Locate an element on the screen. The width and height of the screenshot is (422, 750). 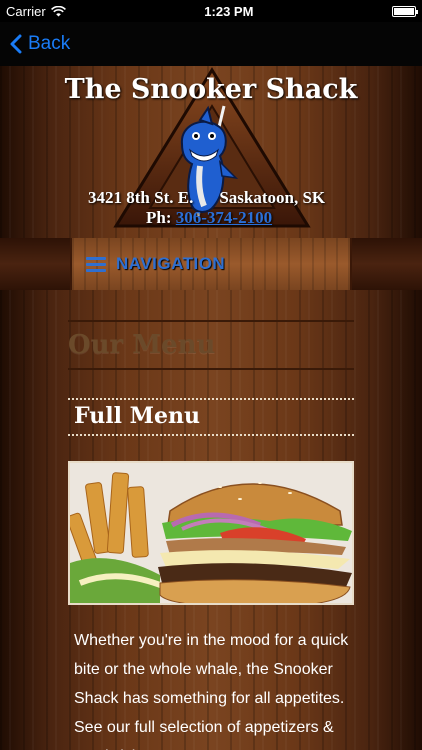
battery-fill is located at coordinates (404, 11).